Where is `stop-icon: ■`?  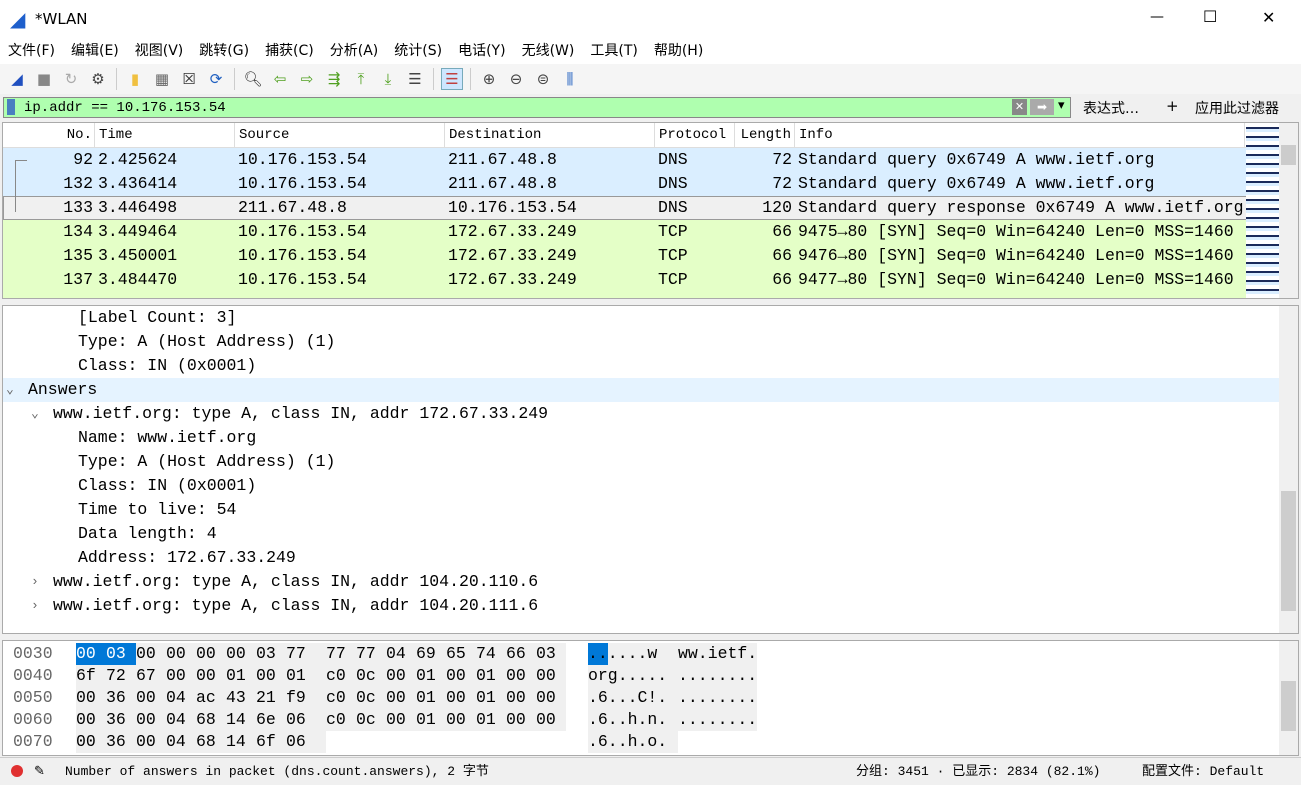
stop-icon: ■ is located at coordinates (44, 79).